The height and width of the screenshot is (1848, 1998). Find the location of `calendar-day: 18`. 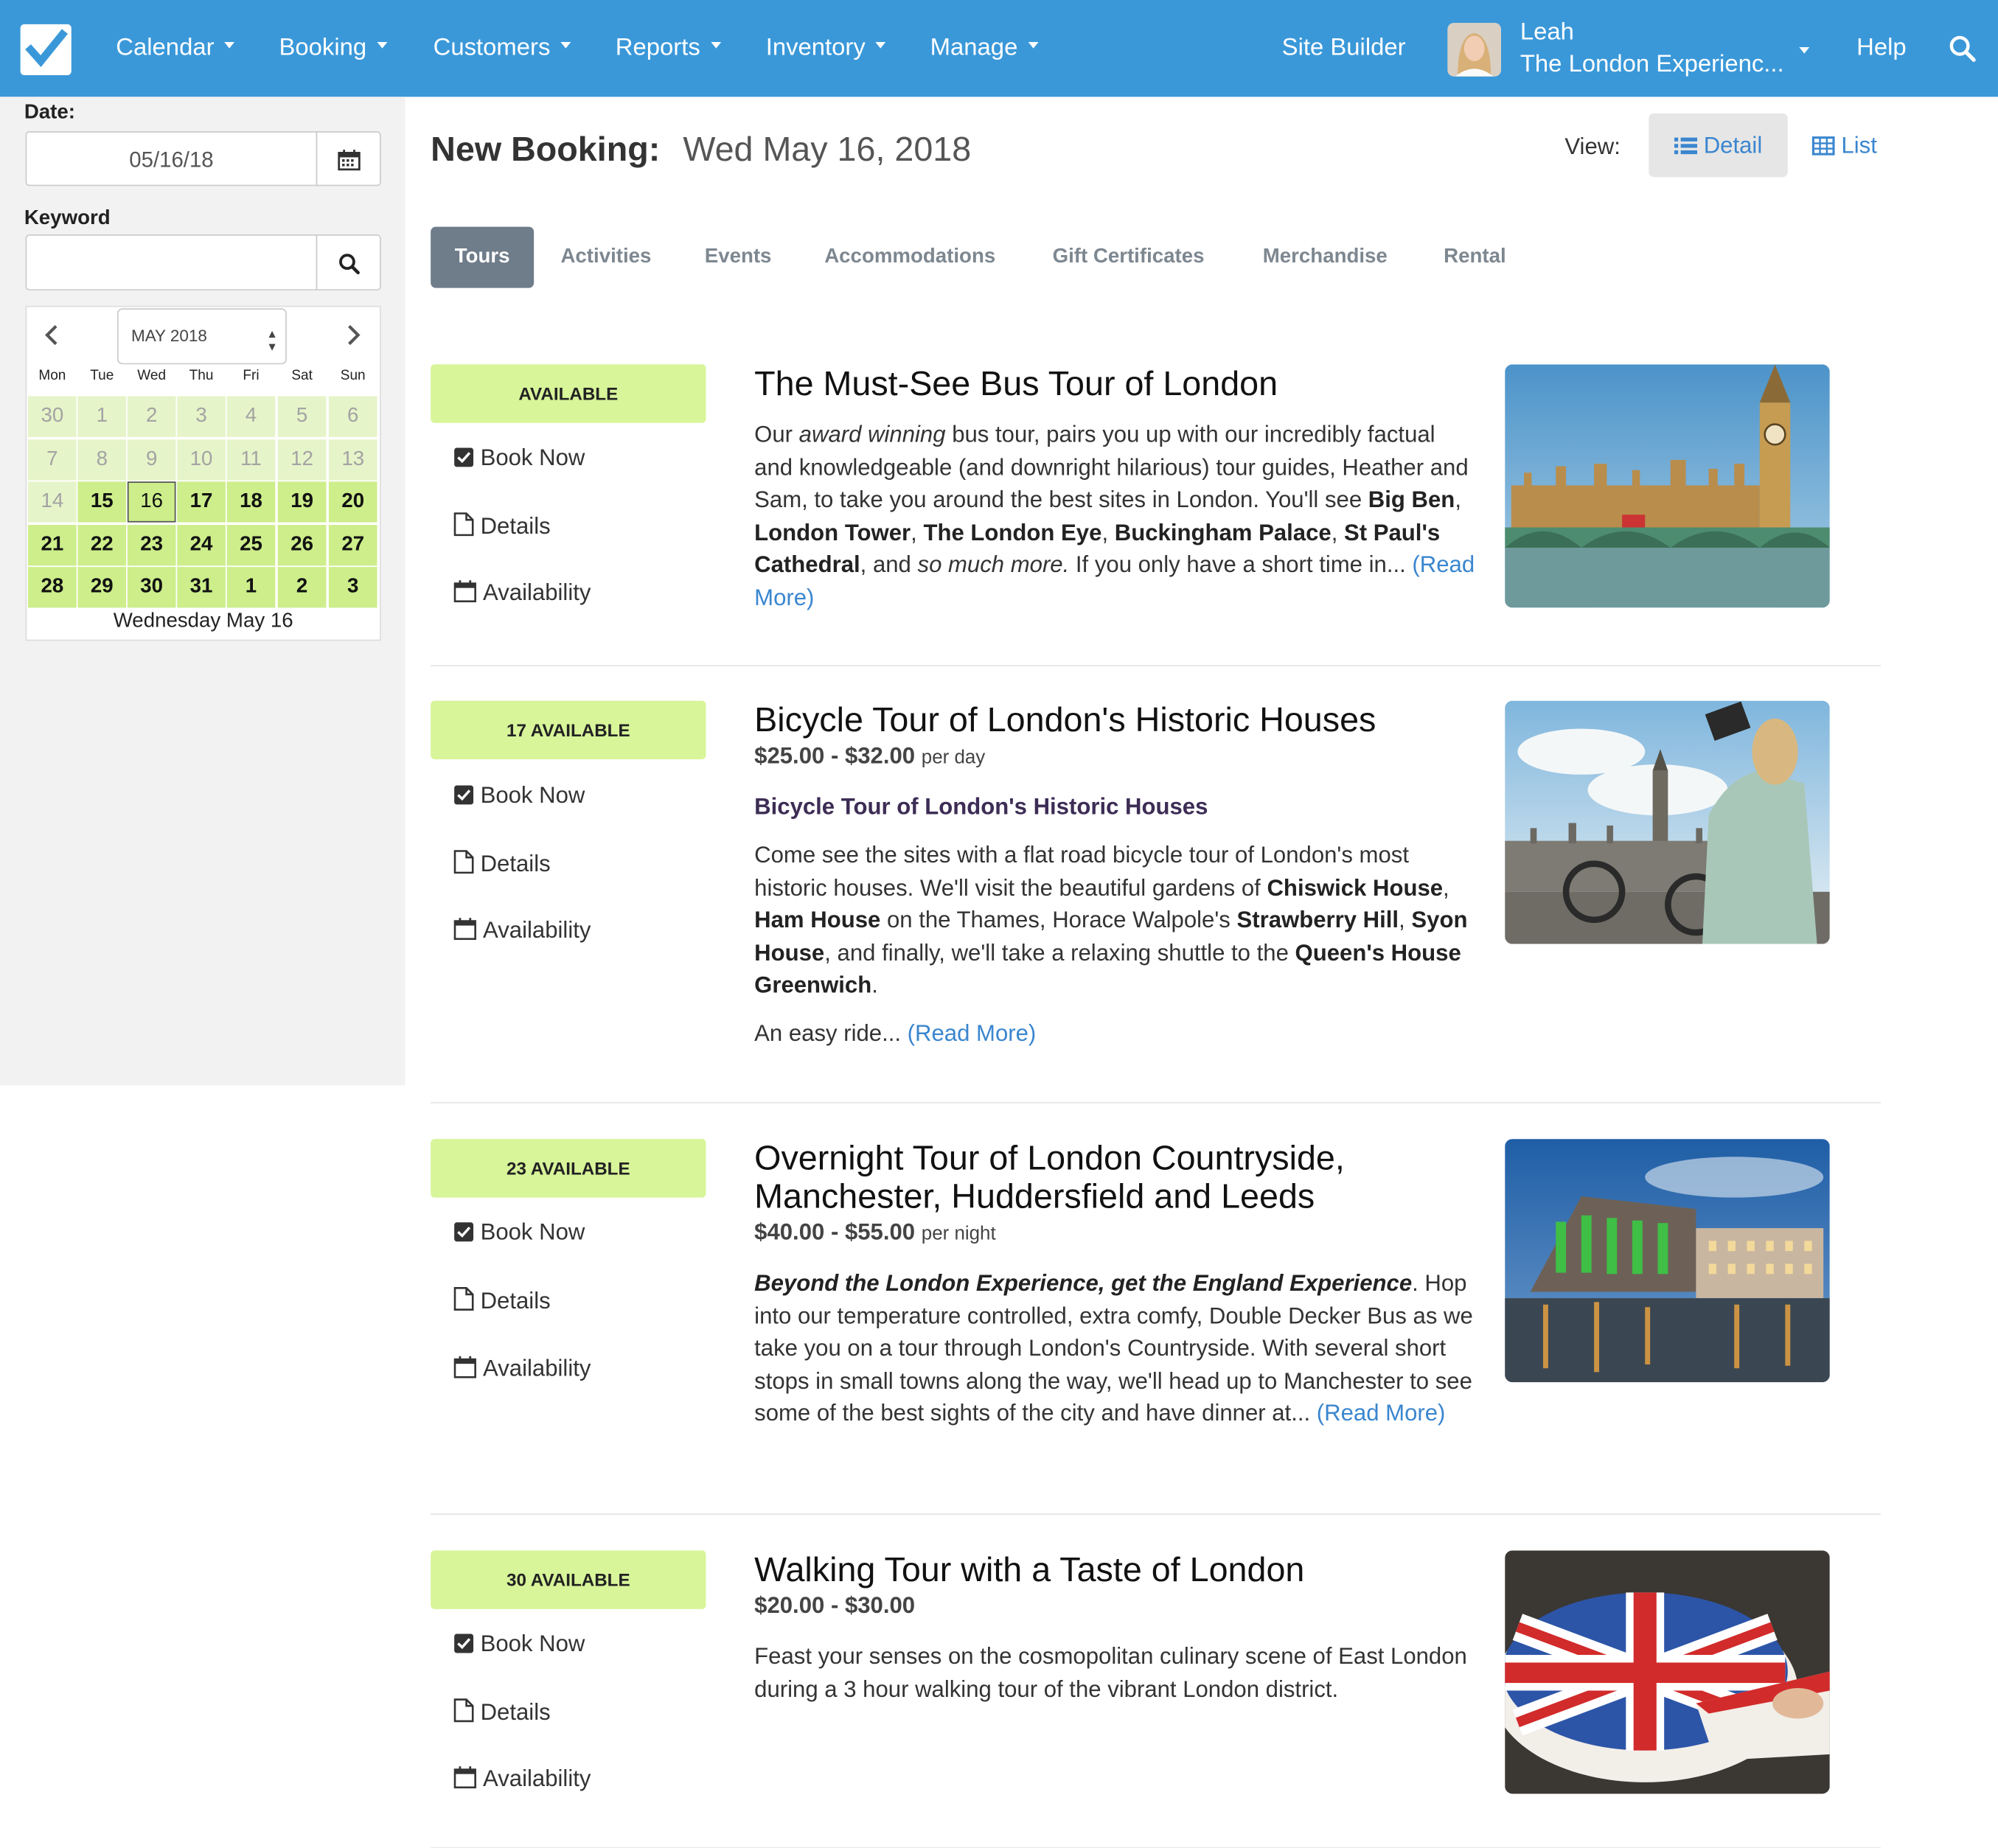

calendar-day: 18 is located at coordinates (251, 502).